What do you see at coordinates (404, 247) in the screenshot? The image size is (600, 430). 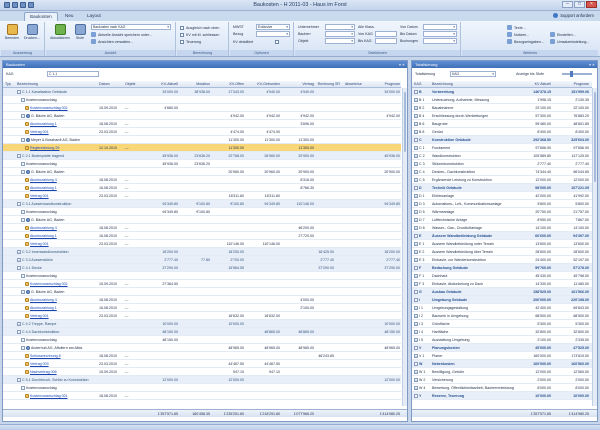 I see `vertical-scrollbar` at bounding box center [404, 247].